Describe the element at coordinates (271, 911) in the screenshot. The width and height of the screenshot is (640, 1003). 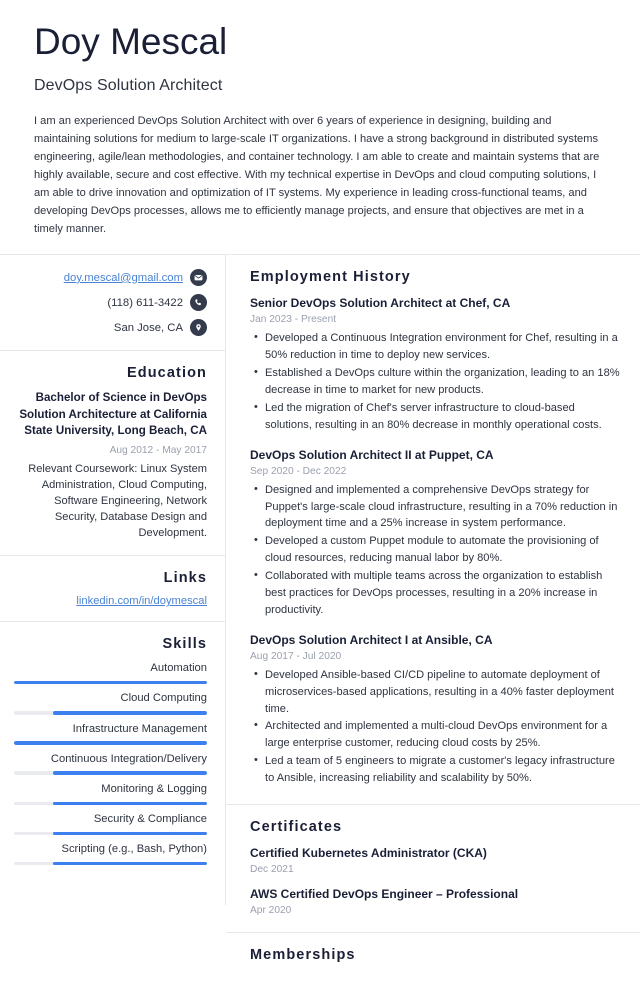
I see `certificate-date: Apr 2020` at that location.